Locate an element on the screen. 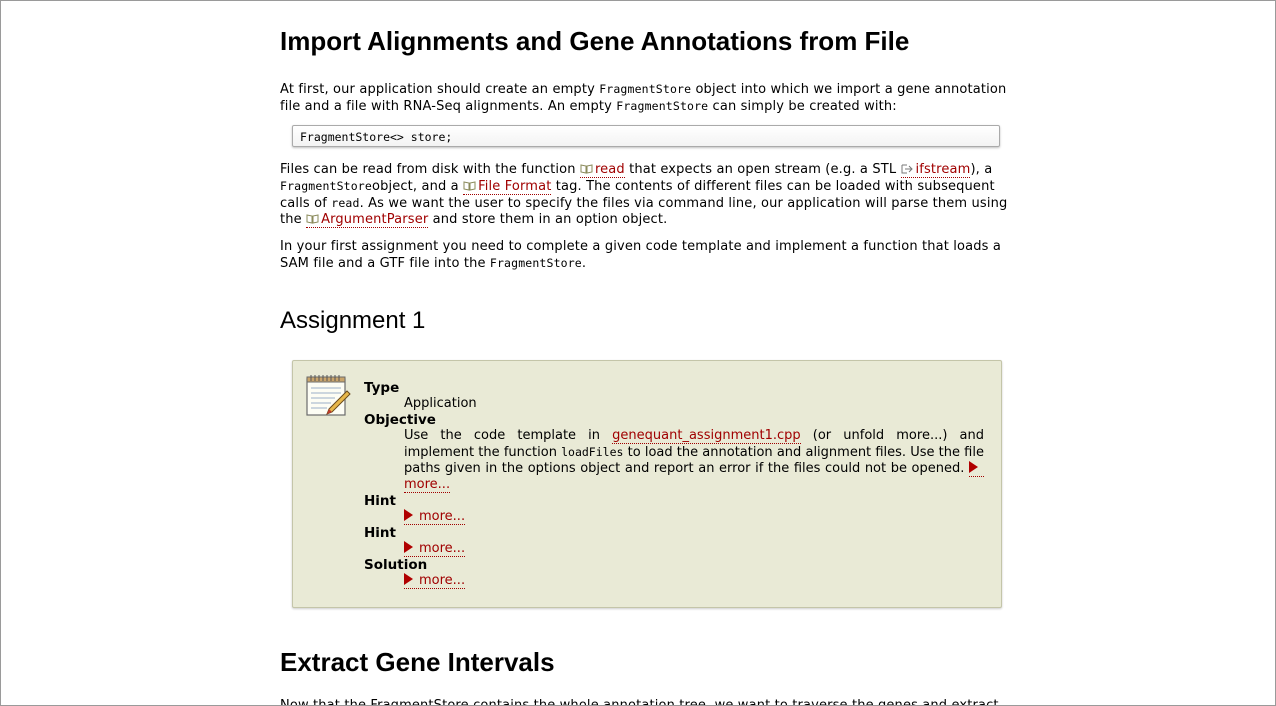  section-title-extract: Extract Gene Intervals is located at coordinates (417, 662).